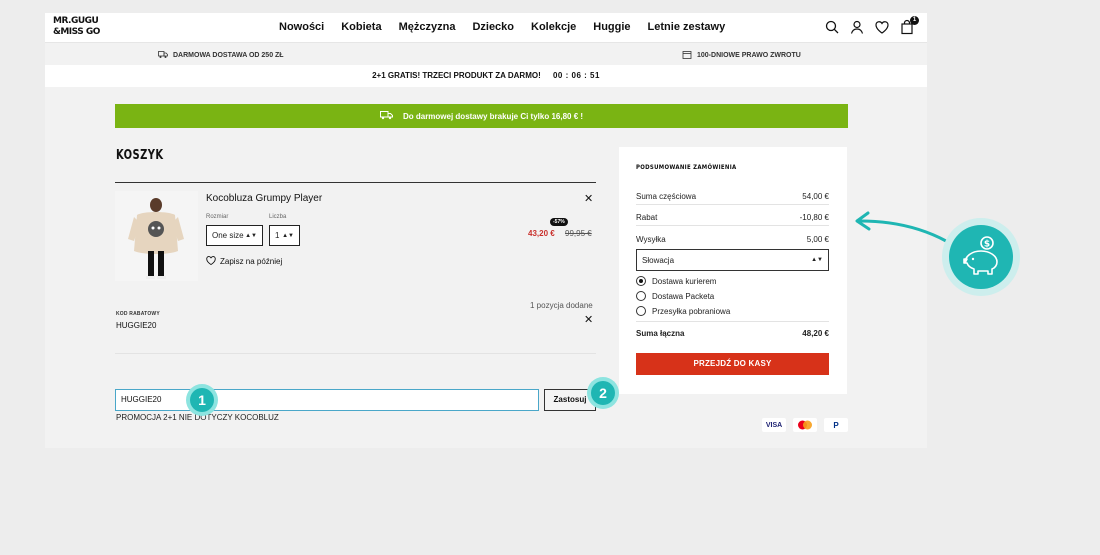 This screenshot has height=555, width=1100. I want to click on brand-logo: MR.GUGU &MISS GO, so click(80, 28).